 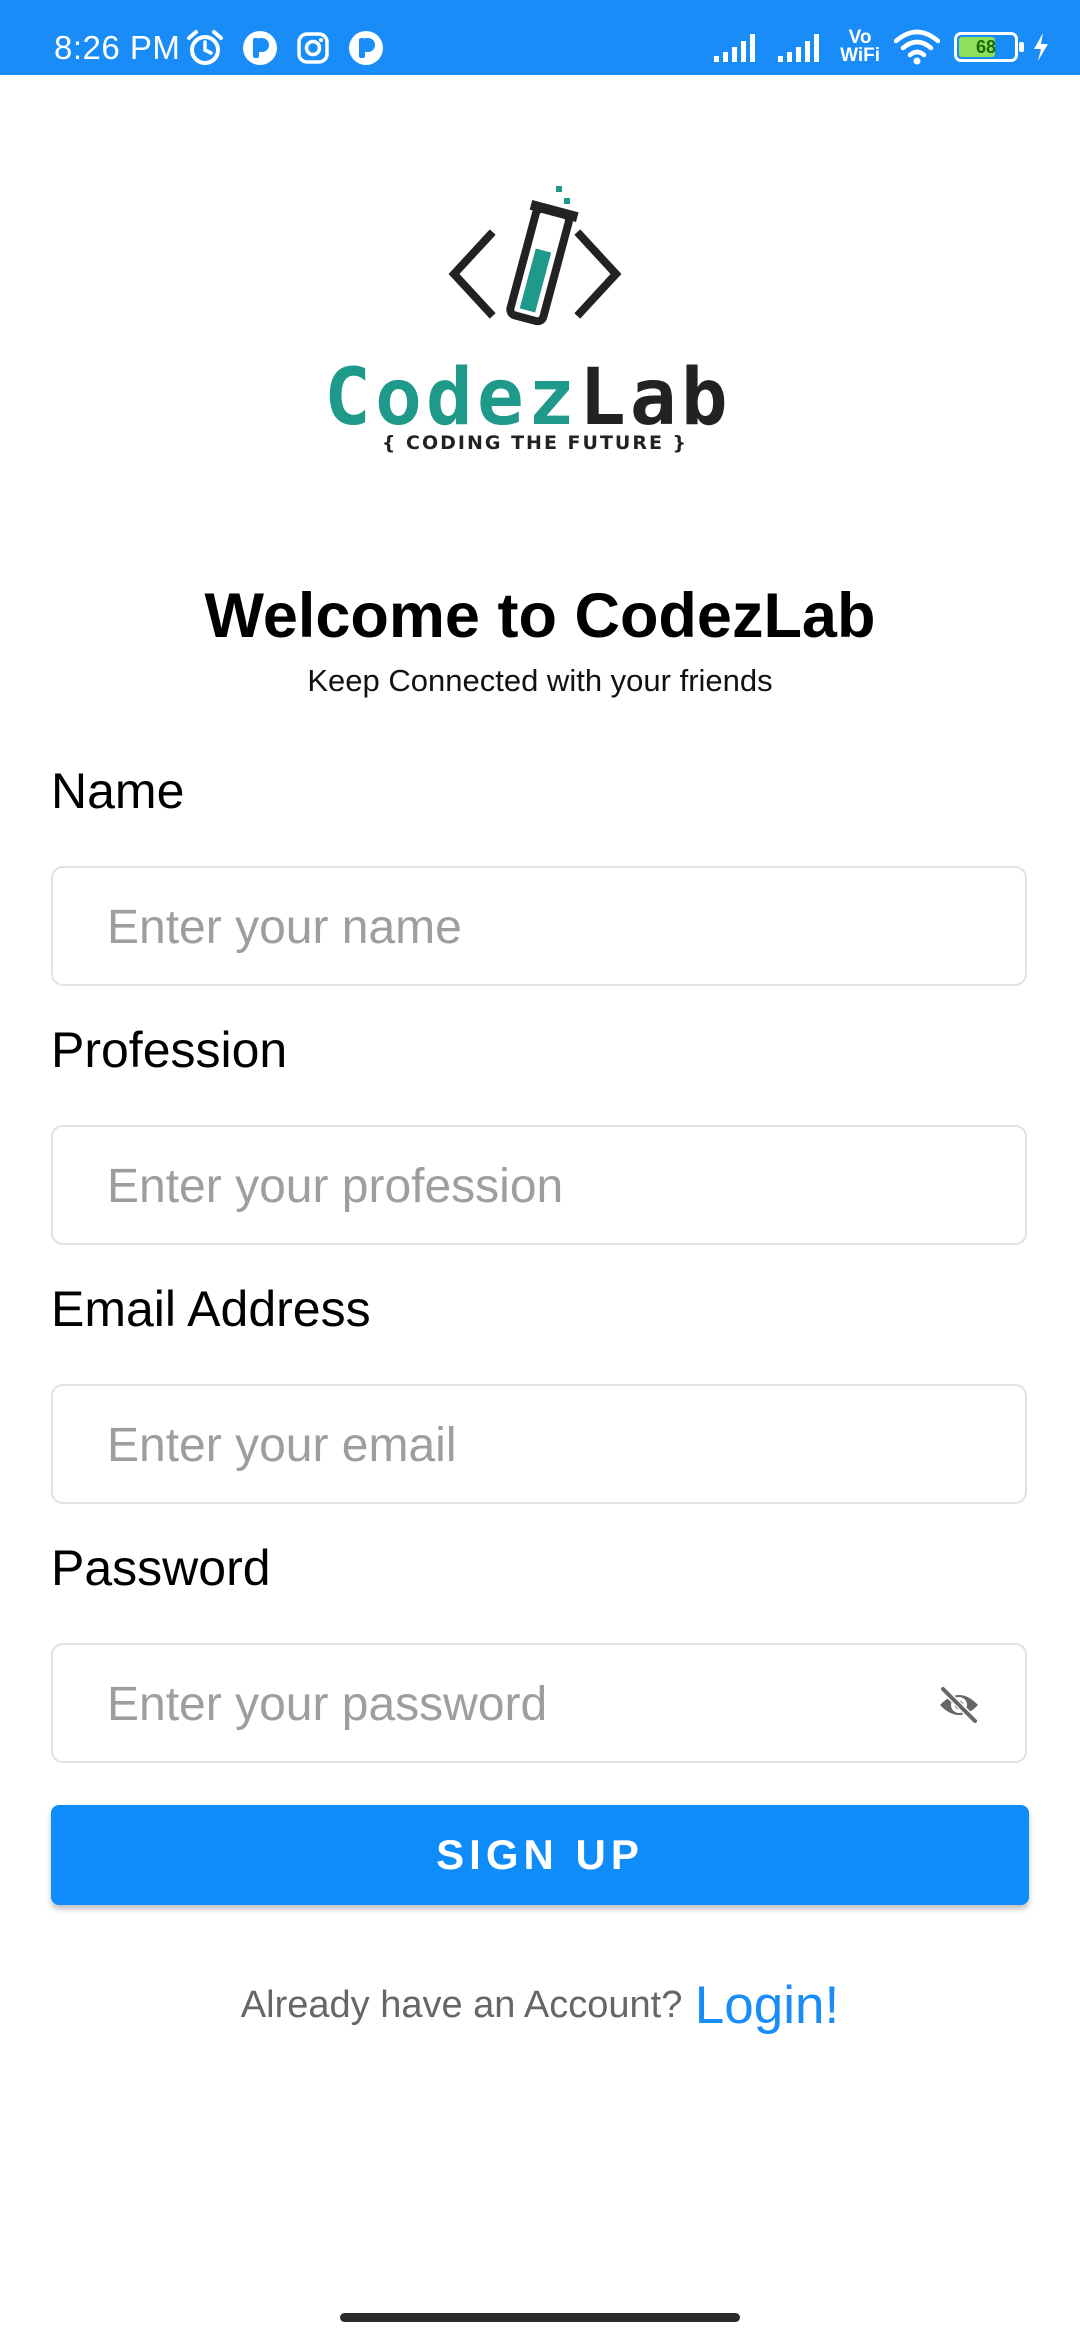 What do you see at coordinates (461, 2005) in the screenshot?
I see `login-prompt: Already have an Account?` at bounding box center [461, 2005].